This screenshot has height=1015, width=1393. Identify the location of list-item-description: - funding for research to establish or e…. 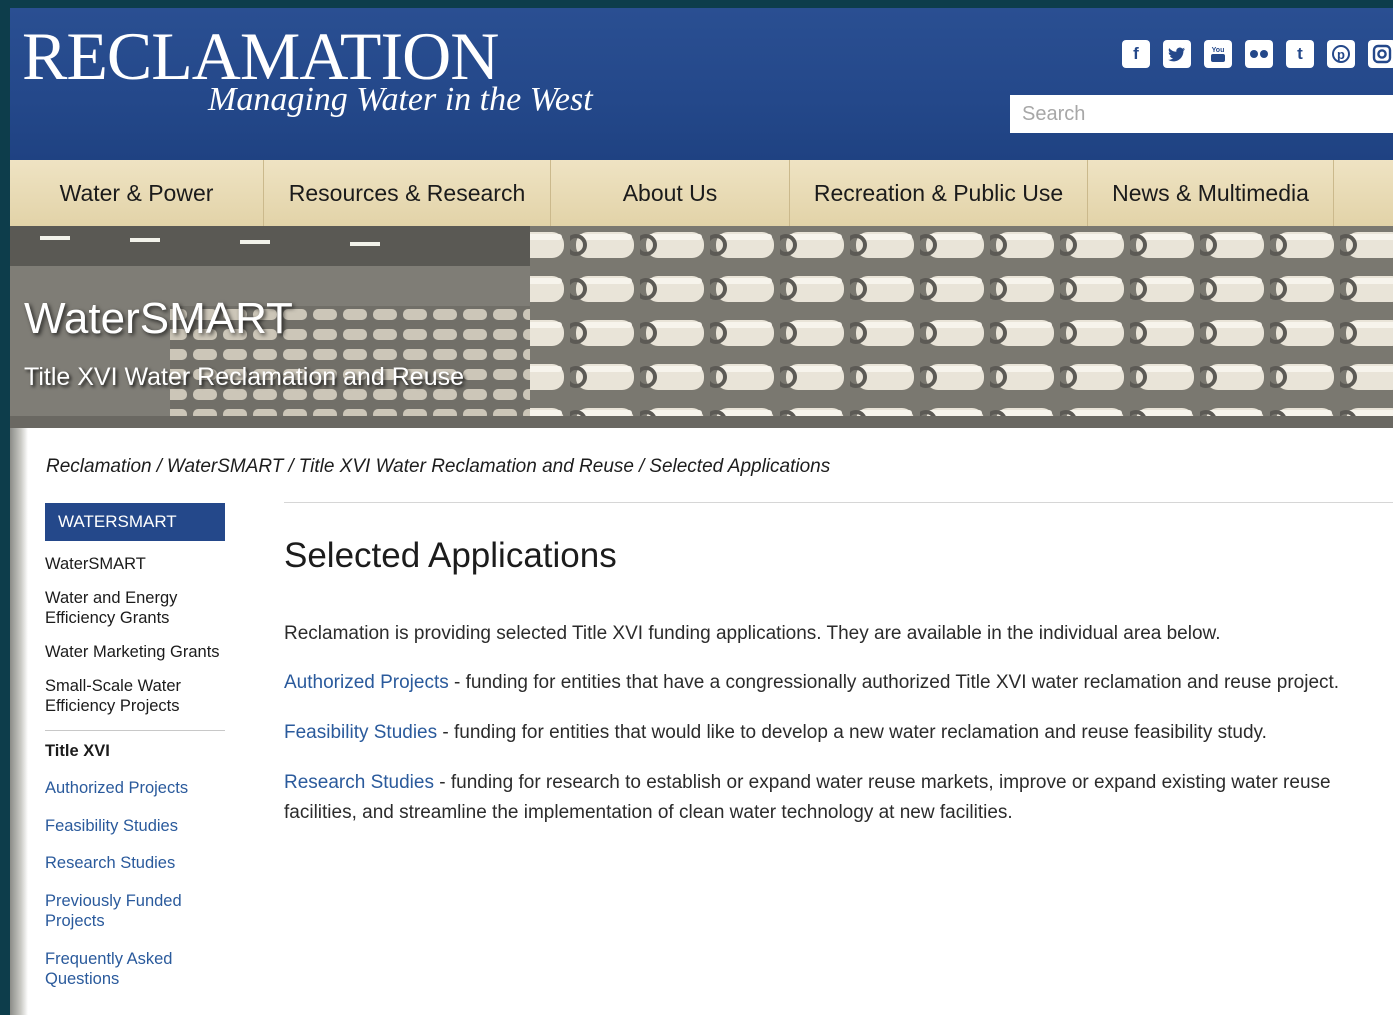
(807, 797).